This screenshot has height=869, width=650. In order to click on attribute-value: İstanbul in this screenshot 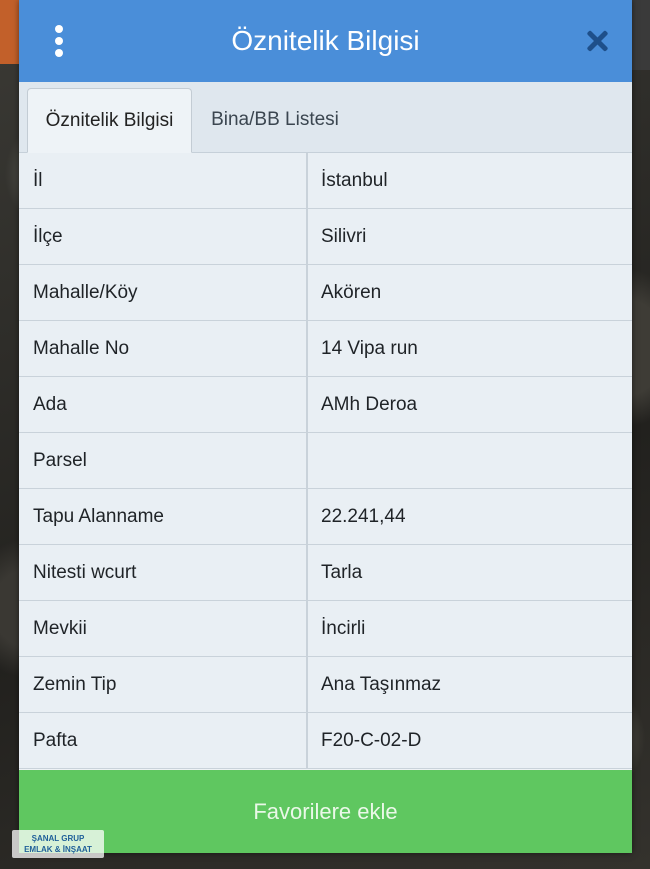, I will do `click(470, 180)`.